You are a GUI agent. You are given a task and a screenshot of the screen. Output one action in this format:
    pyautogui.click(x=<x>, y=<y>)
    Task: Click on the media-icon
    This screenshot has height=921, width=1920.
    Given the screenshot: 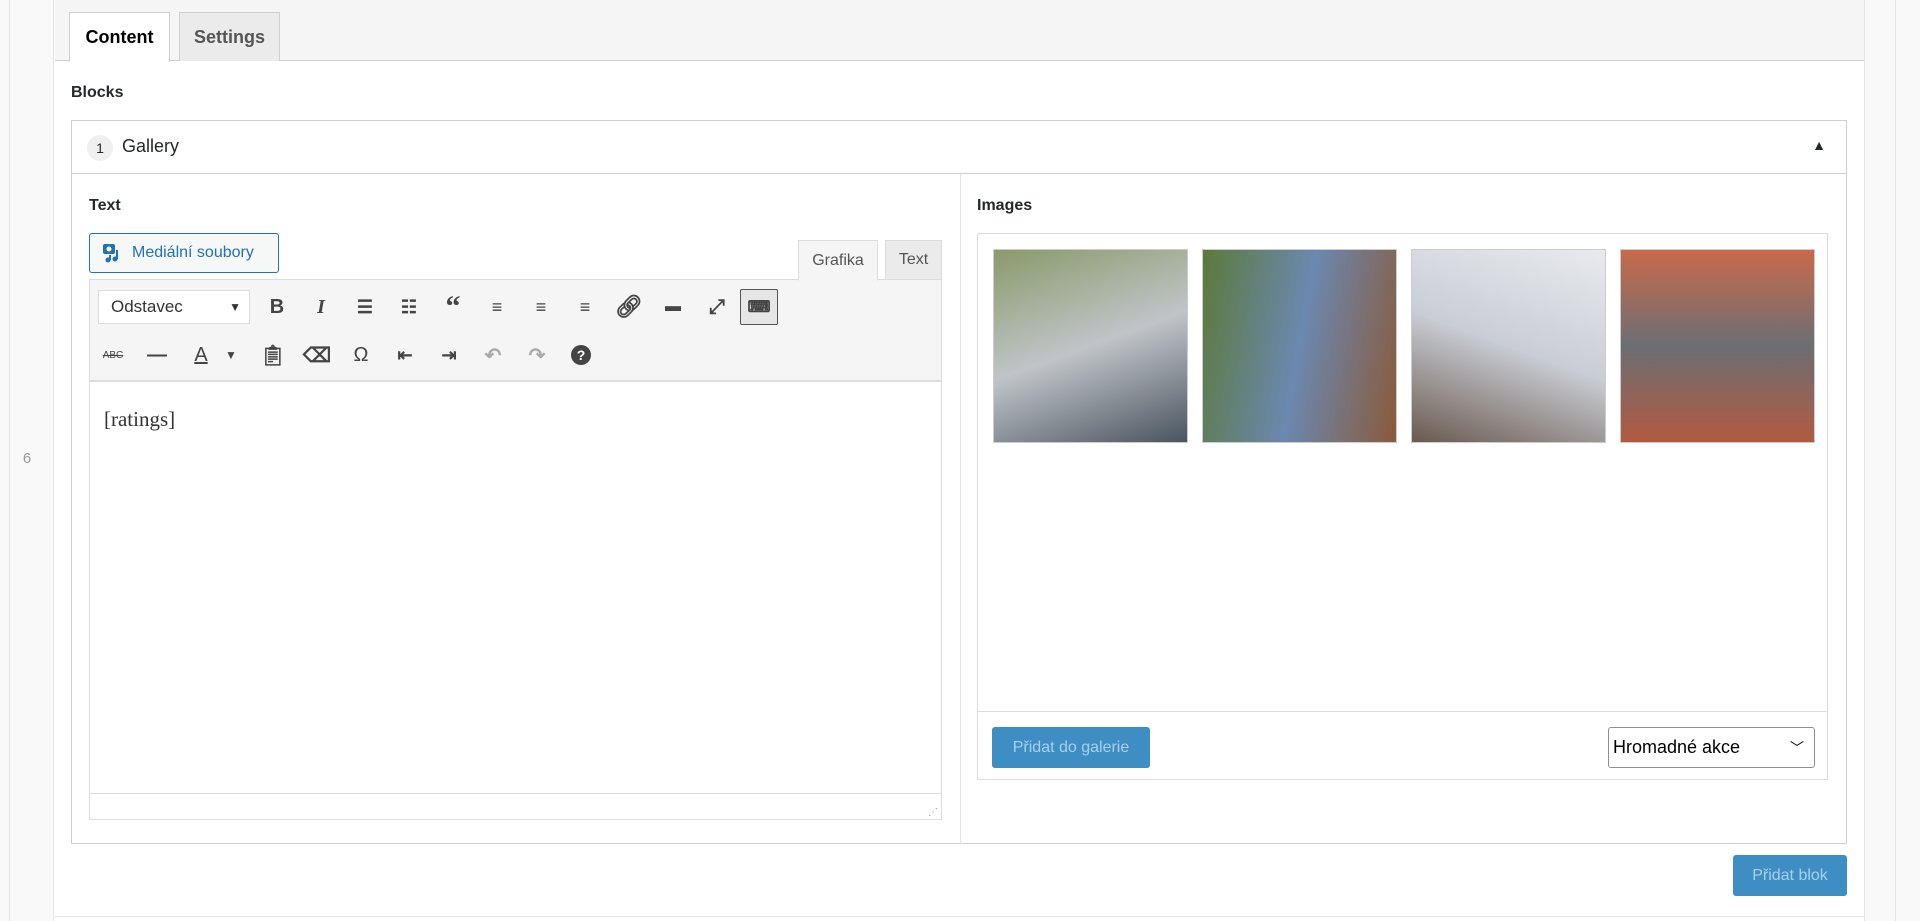 What is the action you would take?
    pyautogui.click(x=110, y=253)
    